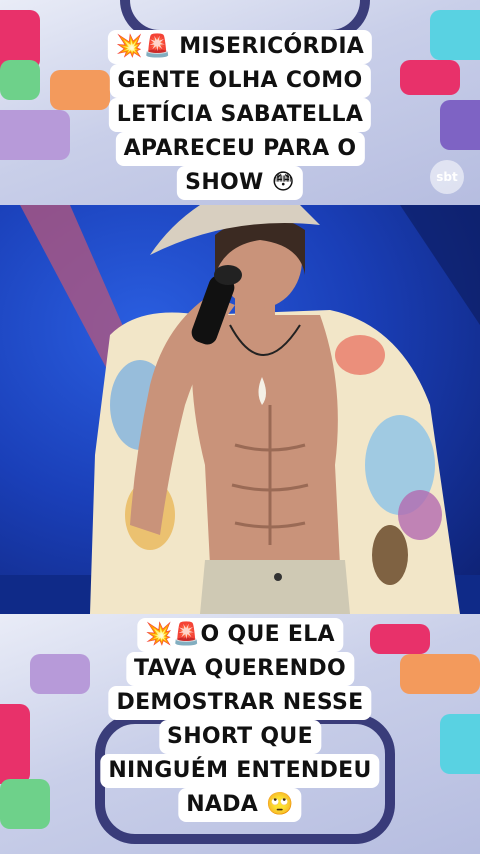 Image resolution: width=480 pixels, height=854 pixels. I want to click on caption-line: DEMOSTRAR NESSE, so click(240, 703).